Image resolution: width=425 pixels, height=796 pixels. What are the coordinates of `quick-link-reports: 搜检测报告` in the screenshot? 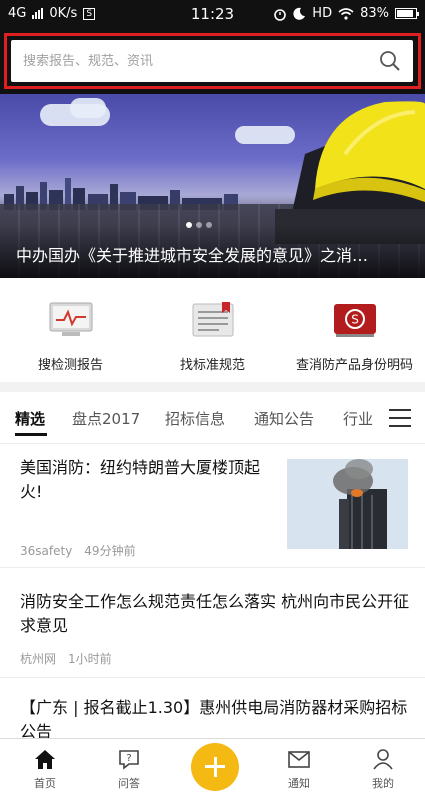 It's located at (70, 330).